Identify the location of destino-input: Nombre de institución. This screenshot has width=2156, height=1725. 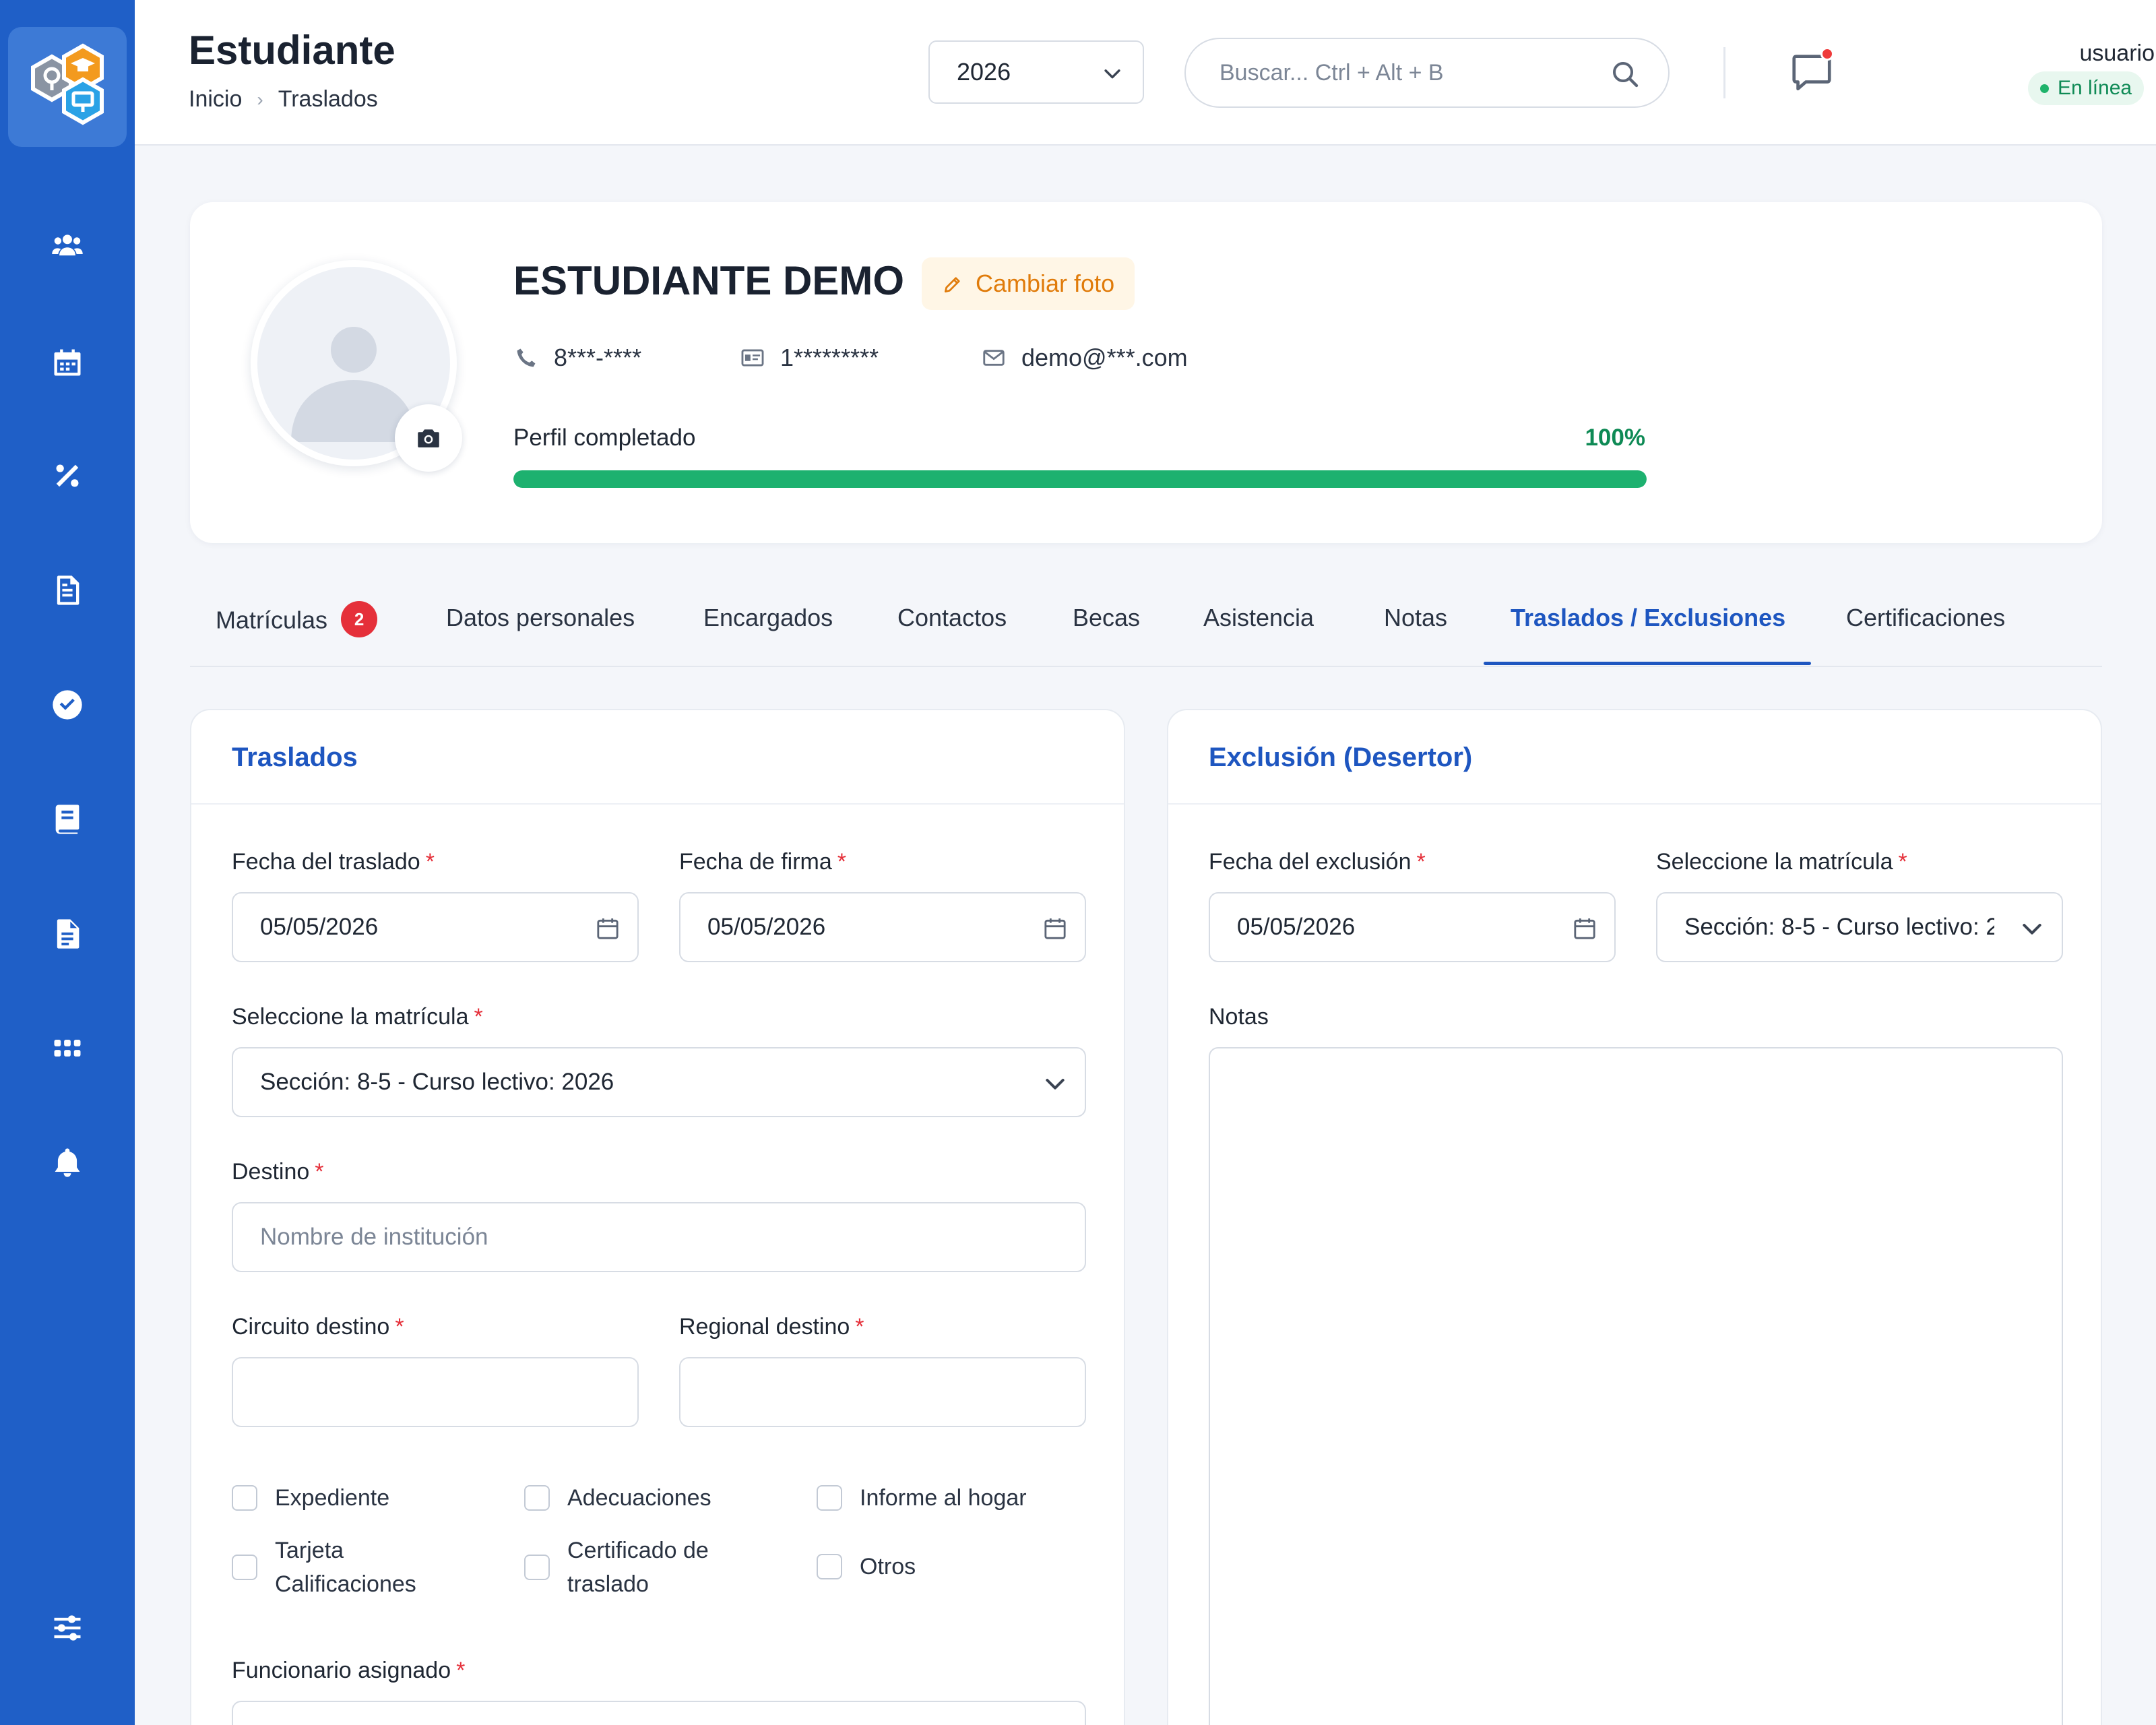
(659, 1237).